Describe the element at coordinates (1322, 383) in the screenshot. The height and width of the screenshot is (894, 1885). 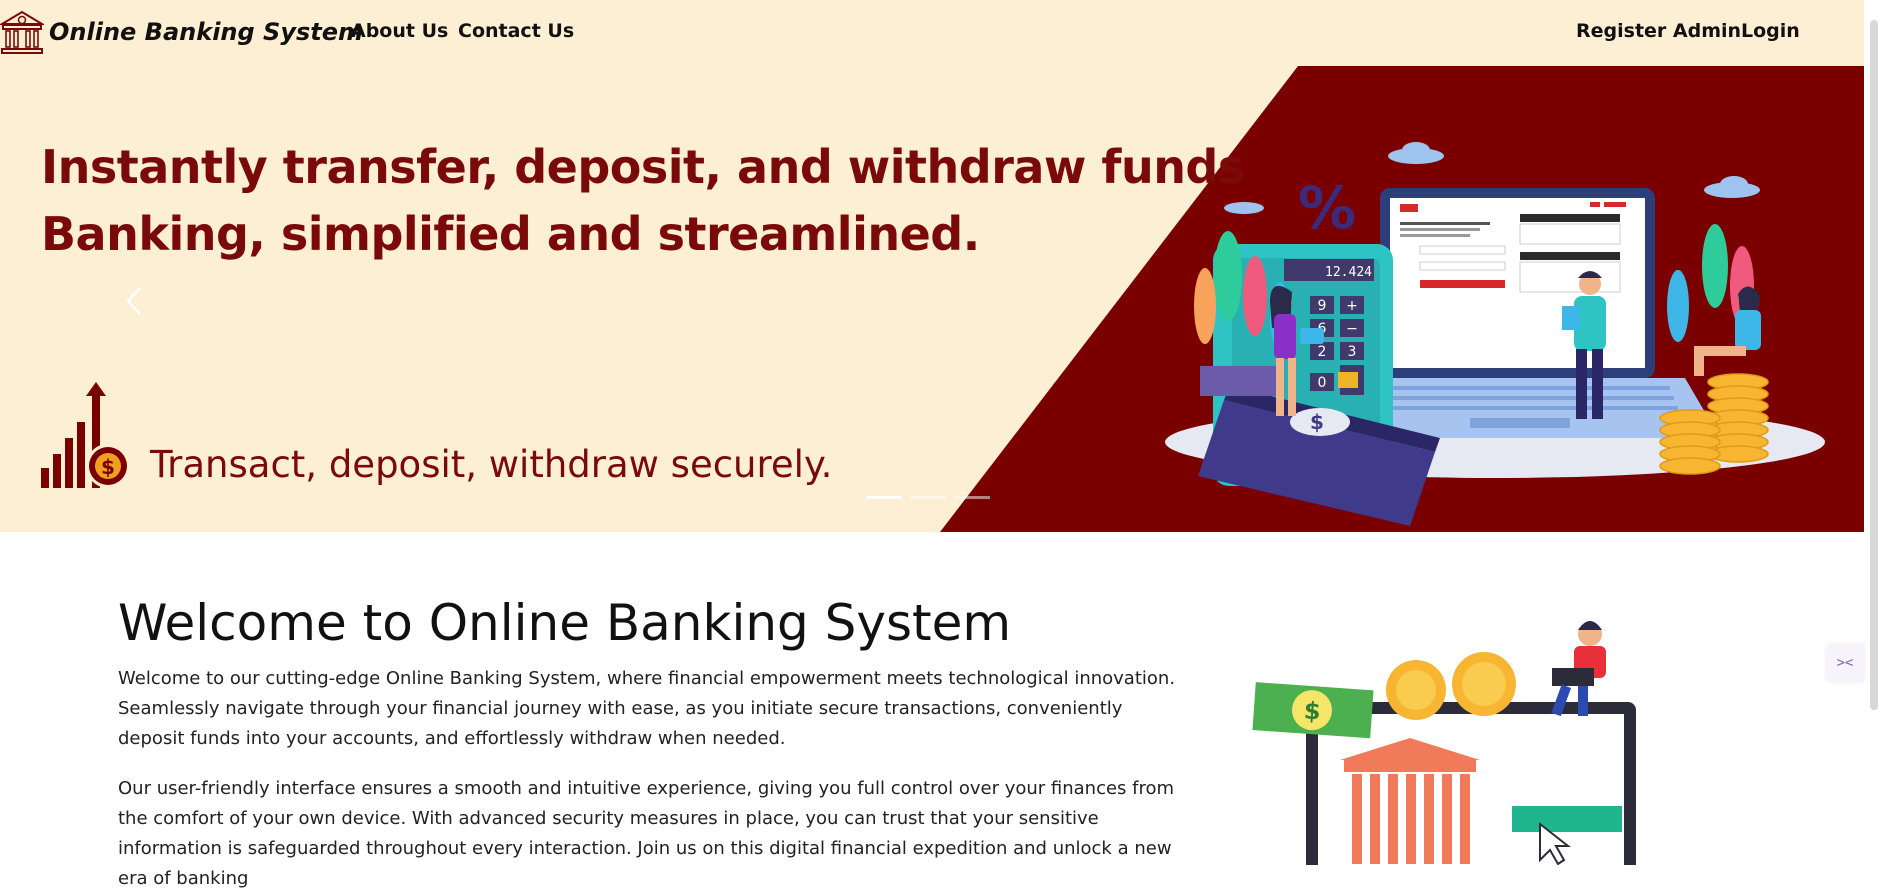
I see `svg-text: 0` at that location.